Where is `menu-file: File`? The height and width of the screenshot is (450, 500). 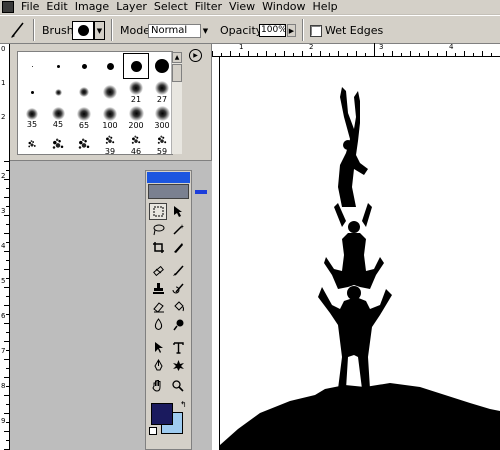 menu-file: File is located at coordinates (31, 7).